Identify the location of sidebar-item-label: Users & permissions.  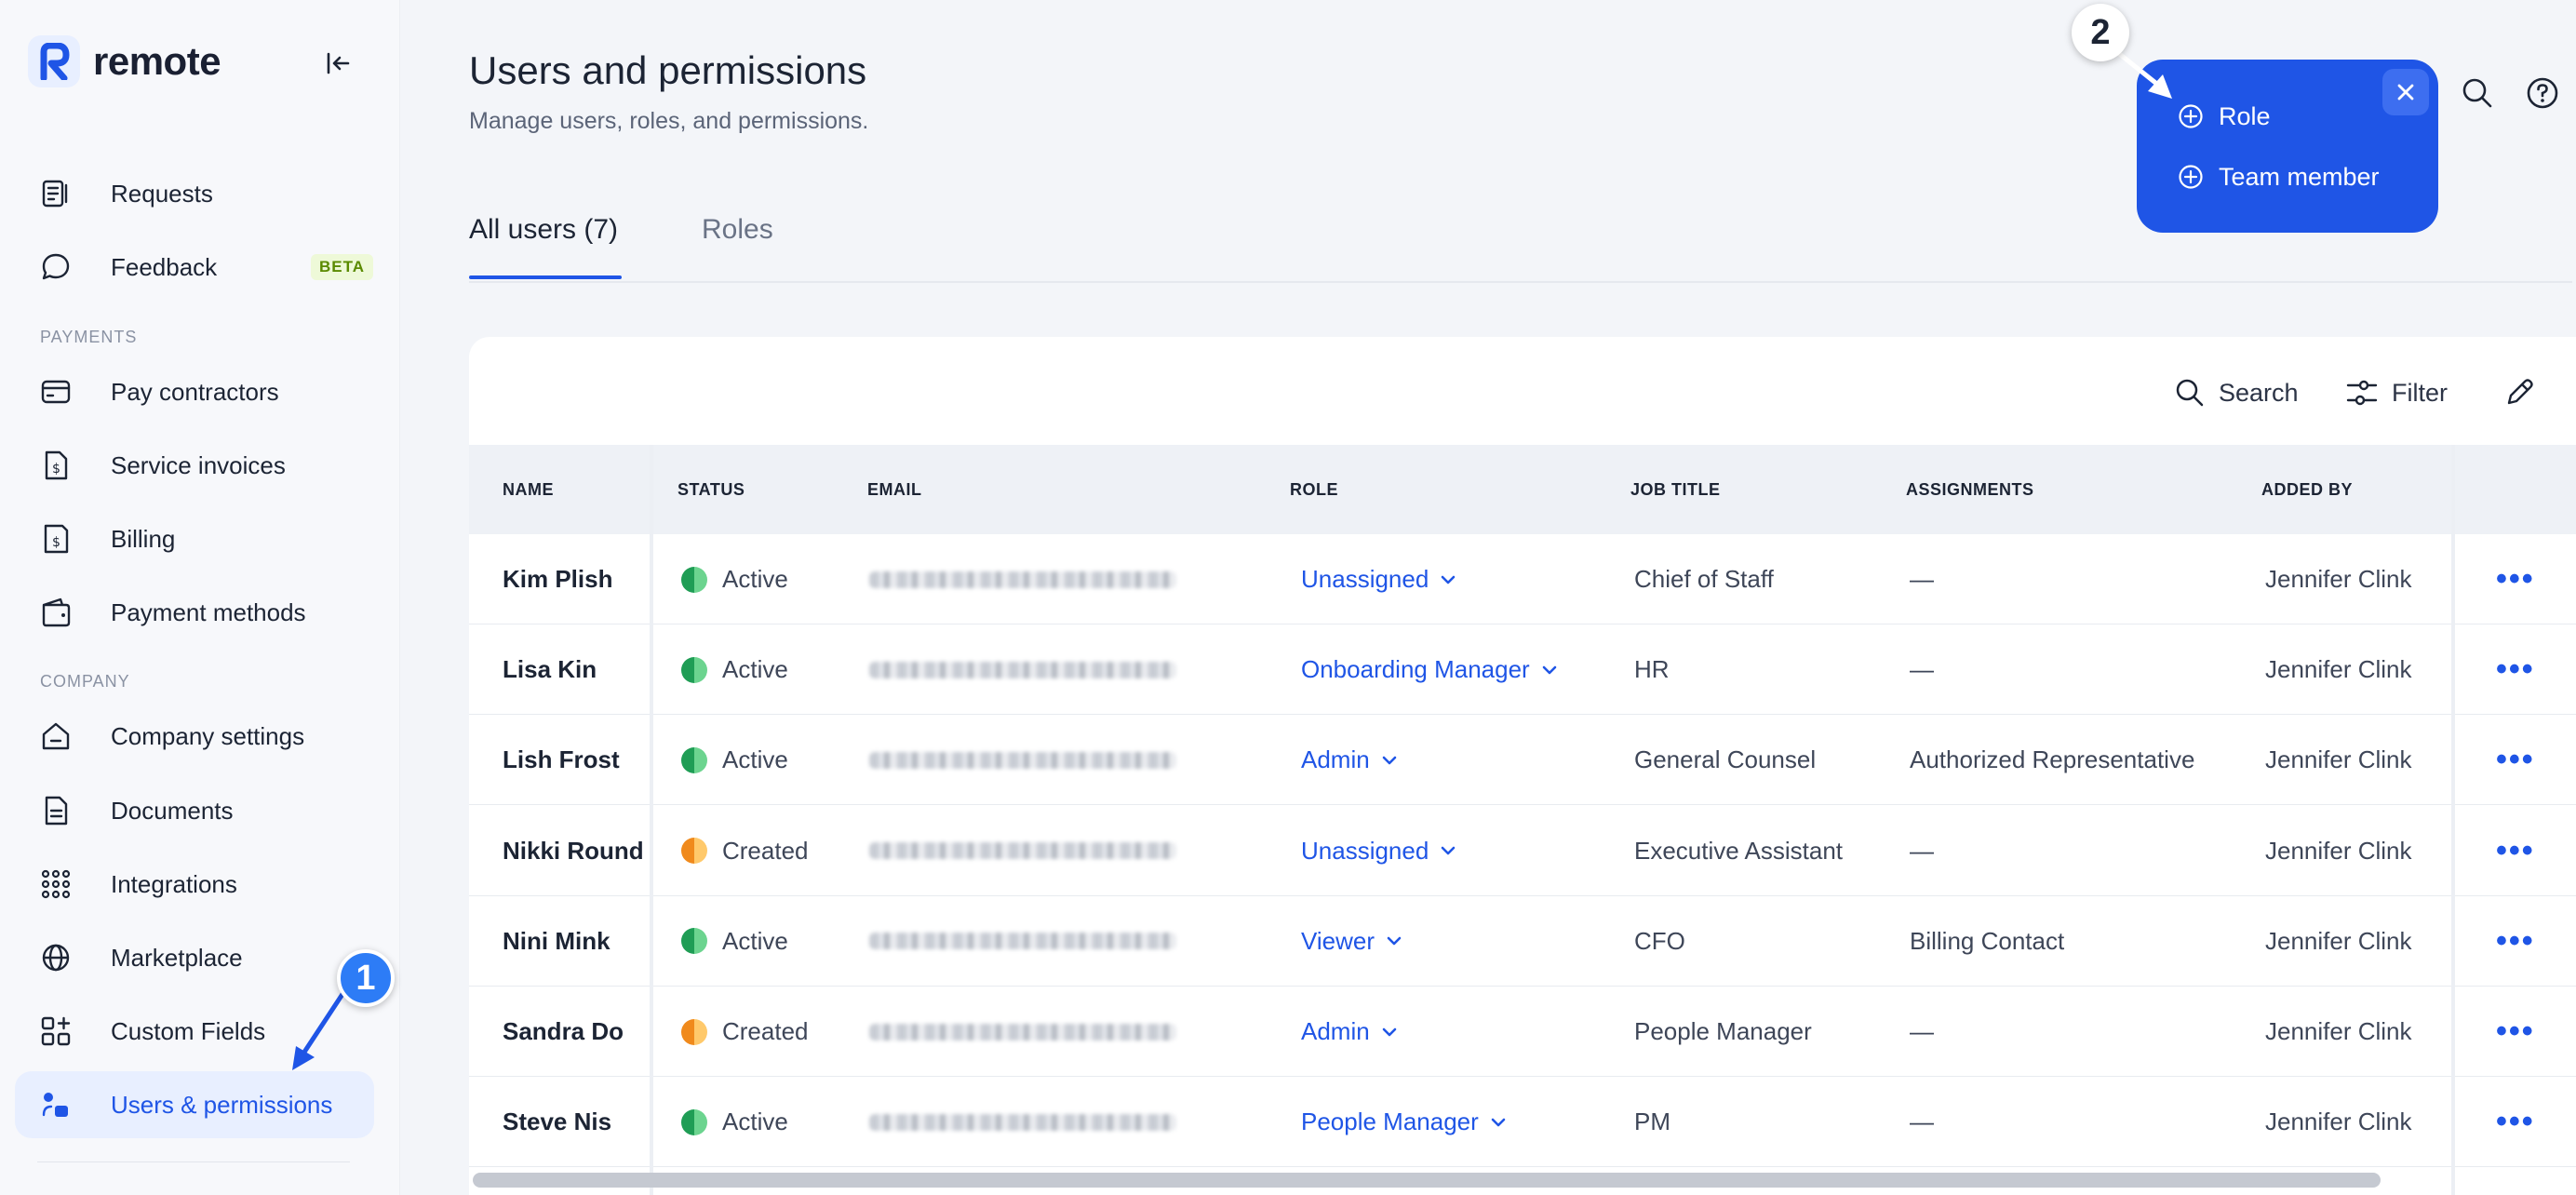
(222, 1104).